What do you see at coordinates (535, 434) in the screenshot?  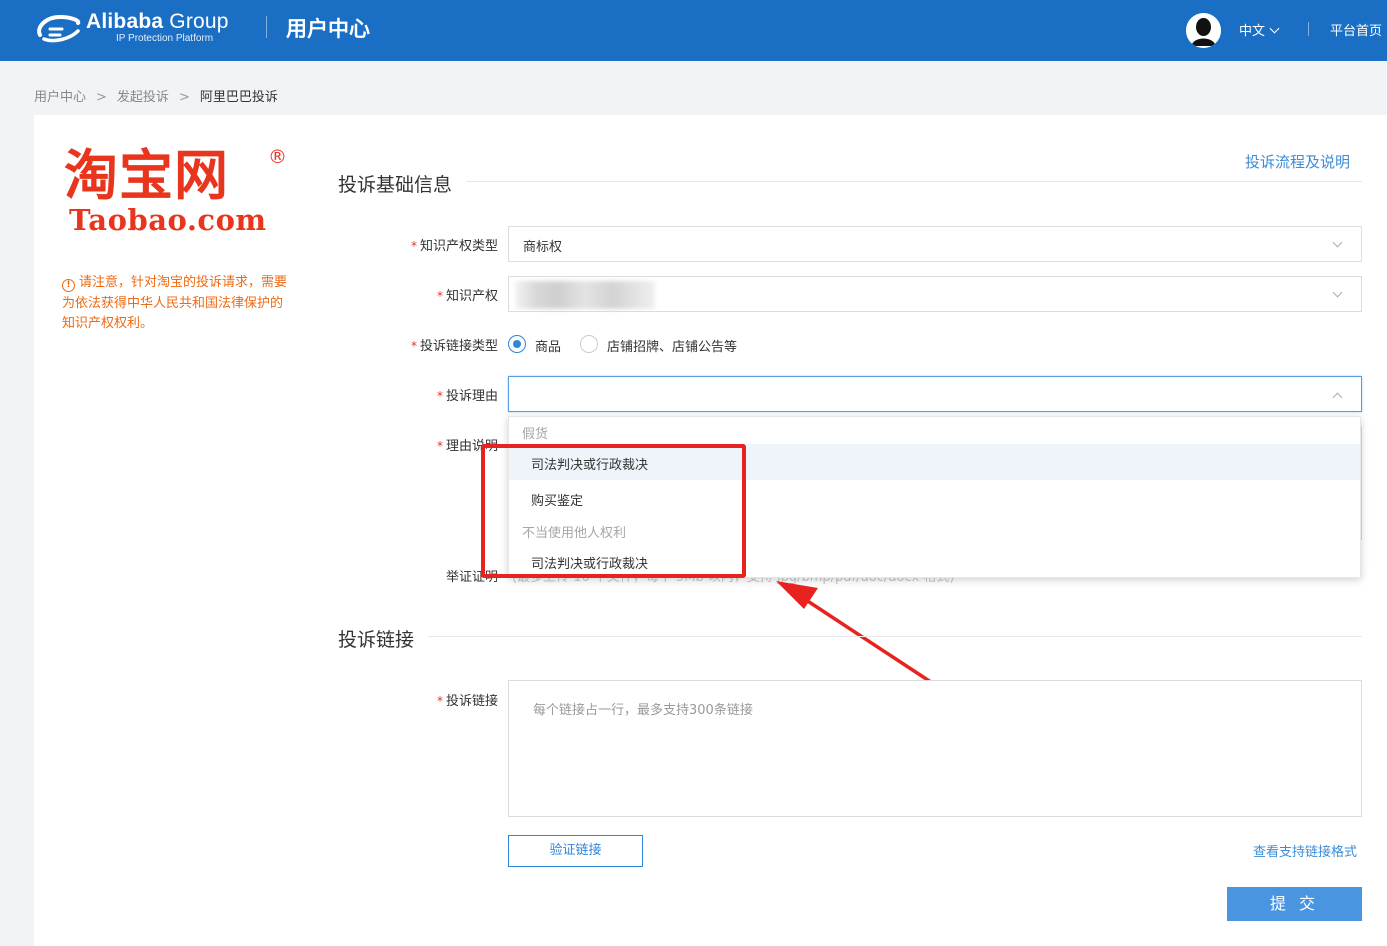 I see `dropdown-group-label: 假货` at bounding box center [535, 434].